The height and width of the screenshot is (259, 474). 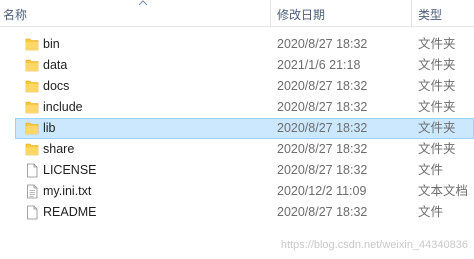 I want to click on item-name: data, so click(x=55, y=65).